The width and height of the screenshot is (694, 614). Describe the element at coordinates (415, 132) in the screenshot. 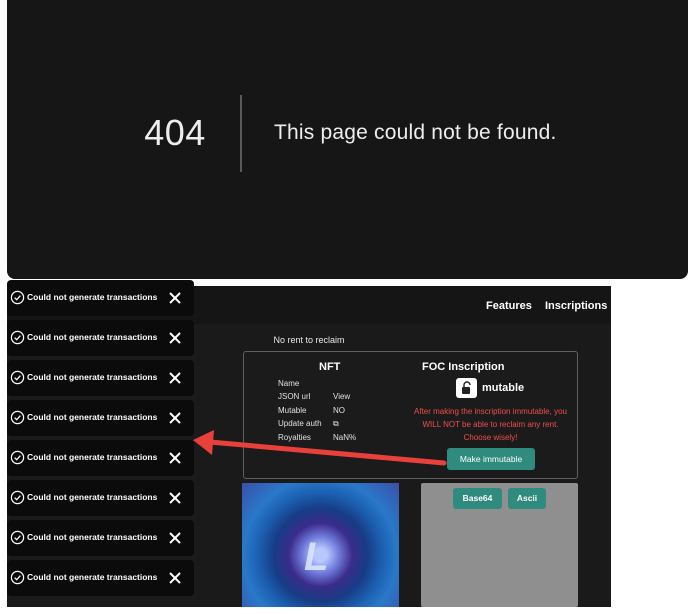

I see `error-message: This page could not be found.` at that location.